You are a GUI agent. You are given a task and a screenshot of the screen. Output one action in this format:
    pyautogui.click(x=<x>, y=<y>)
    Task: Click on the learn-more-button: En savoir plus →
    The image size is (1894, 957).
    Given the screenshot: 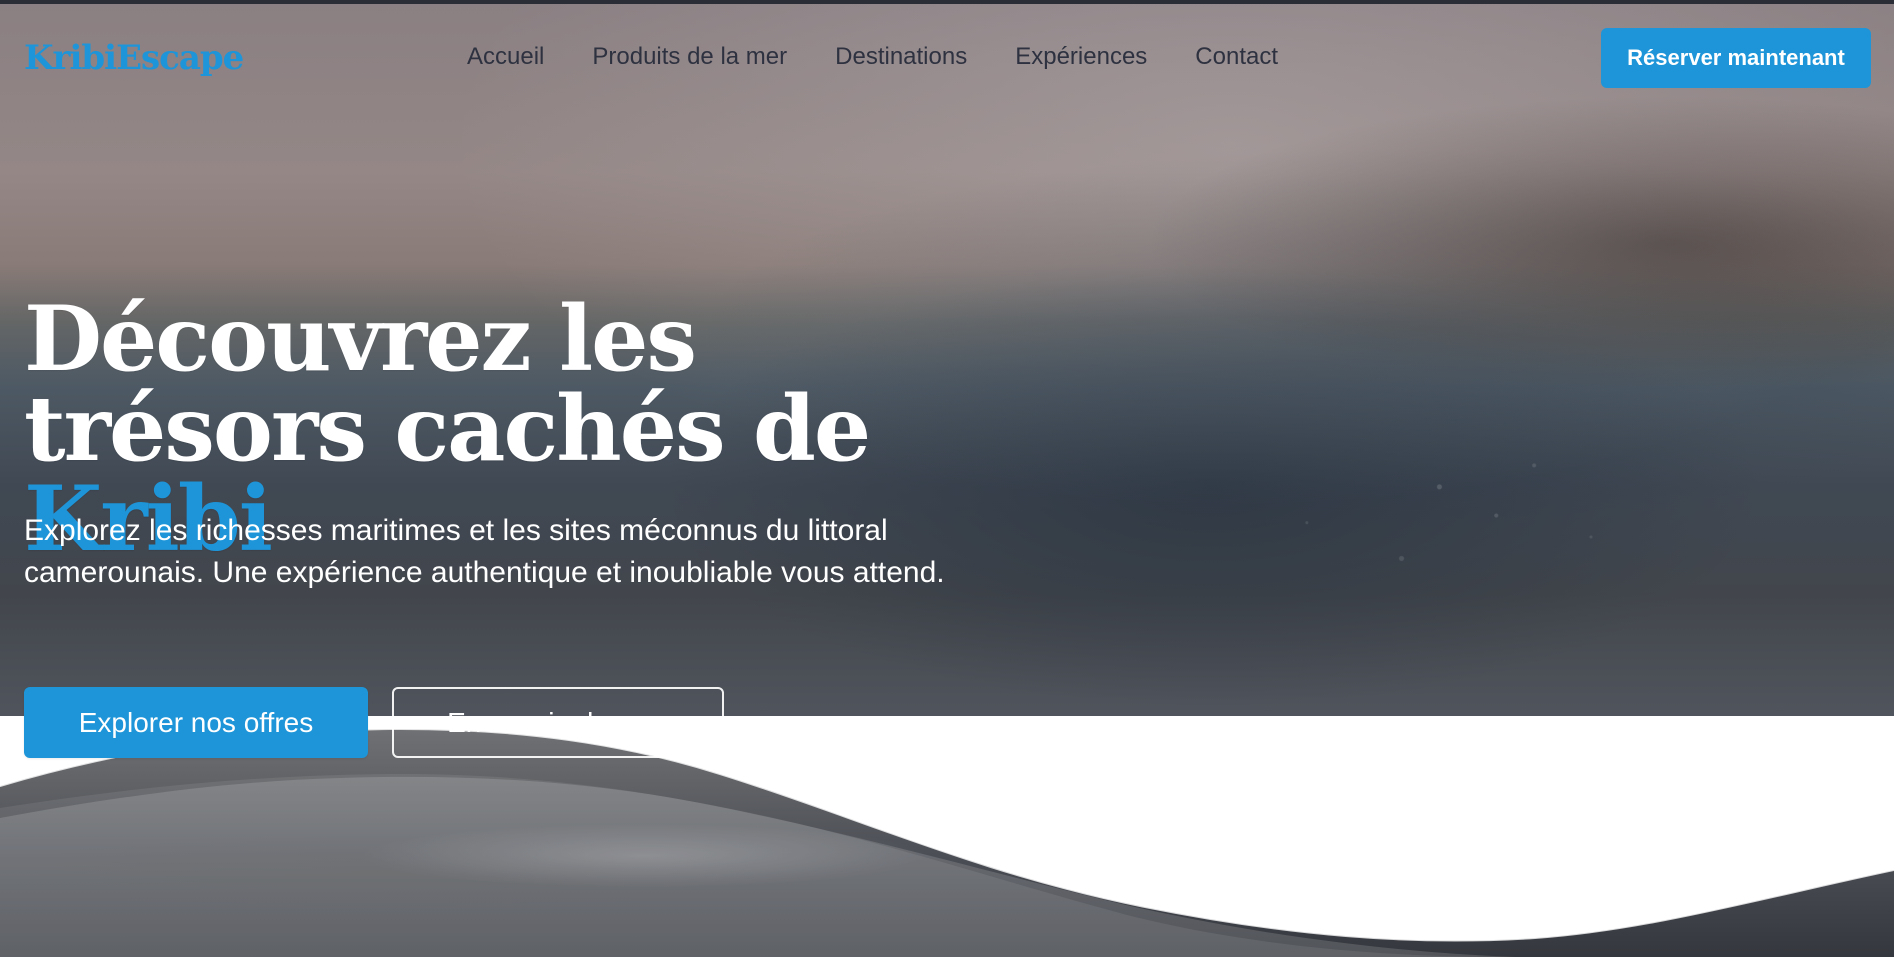 What is the action you would take?
    pyautogui.click(x=558, y=722)
    